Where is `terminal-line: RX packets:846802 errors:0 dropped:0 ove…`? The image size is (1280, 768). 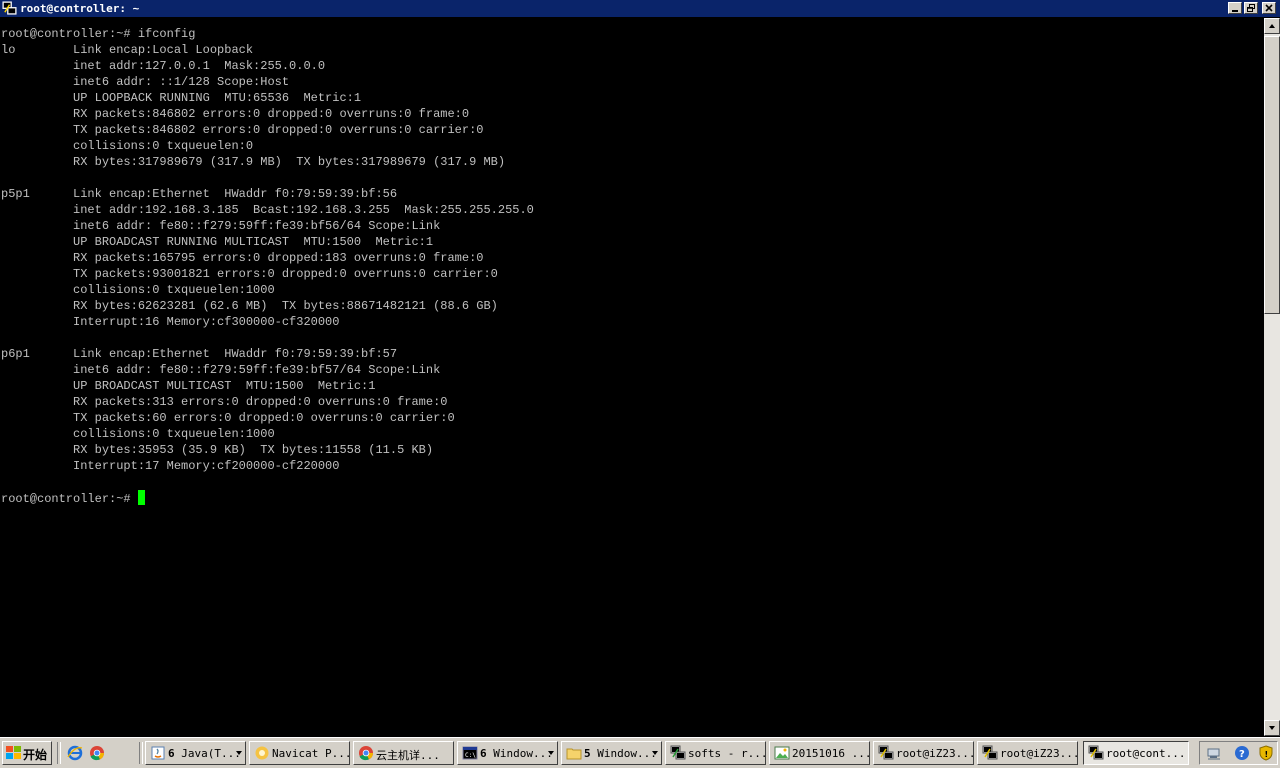
terminal-line: RX packets:846802 errors:0 dropped:0 ove… is located at coordinates (235, 114).